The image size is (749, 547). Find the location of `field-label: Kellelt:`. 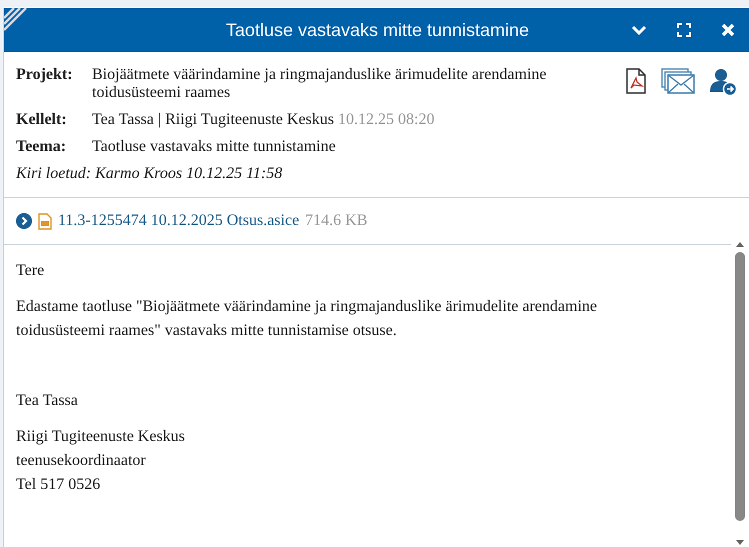

field-label: Kellelt: is located at coordinates (42, 120).